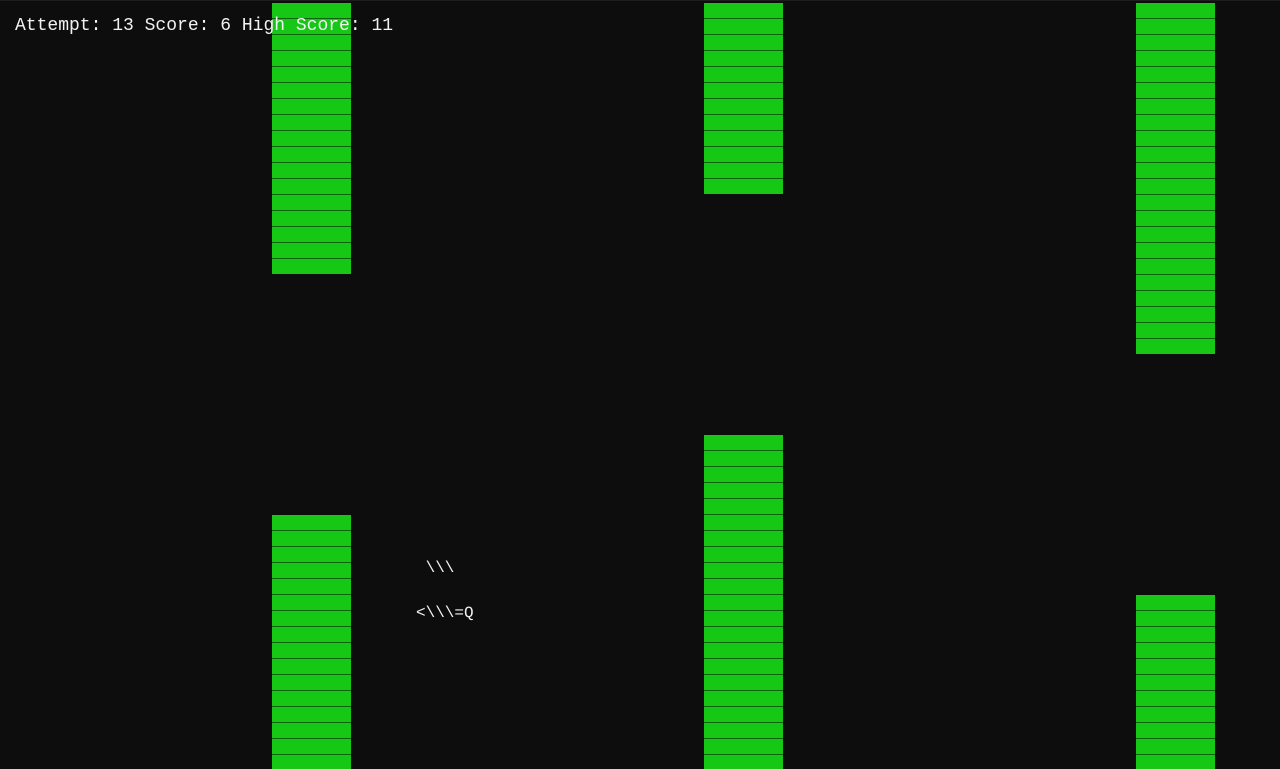  I want to click on player-bird-sprite: \\\ <\\\=Q, so click(445, 591).